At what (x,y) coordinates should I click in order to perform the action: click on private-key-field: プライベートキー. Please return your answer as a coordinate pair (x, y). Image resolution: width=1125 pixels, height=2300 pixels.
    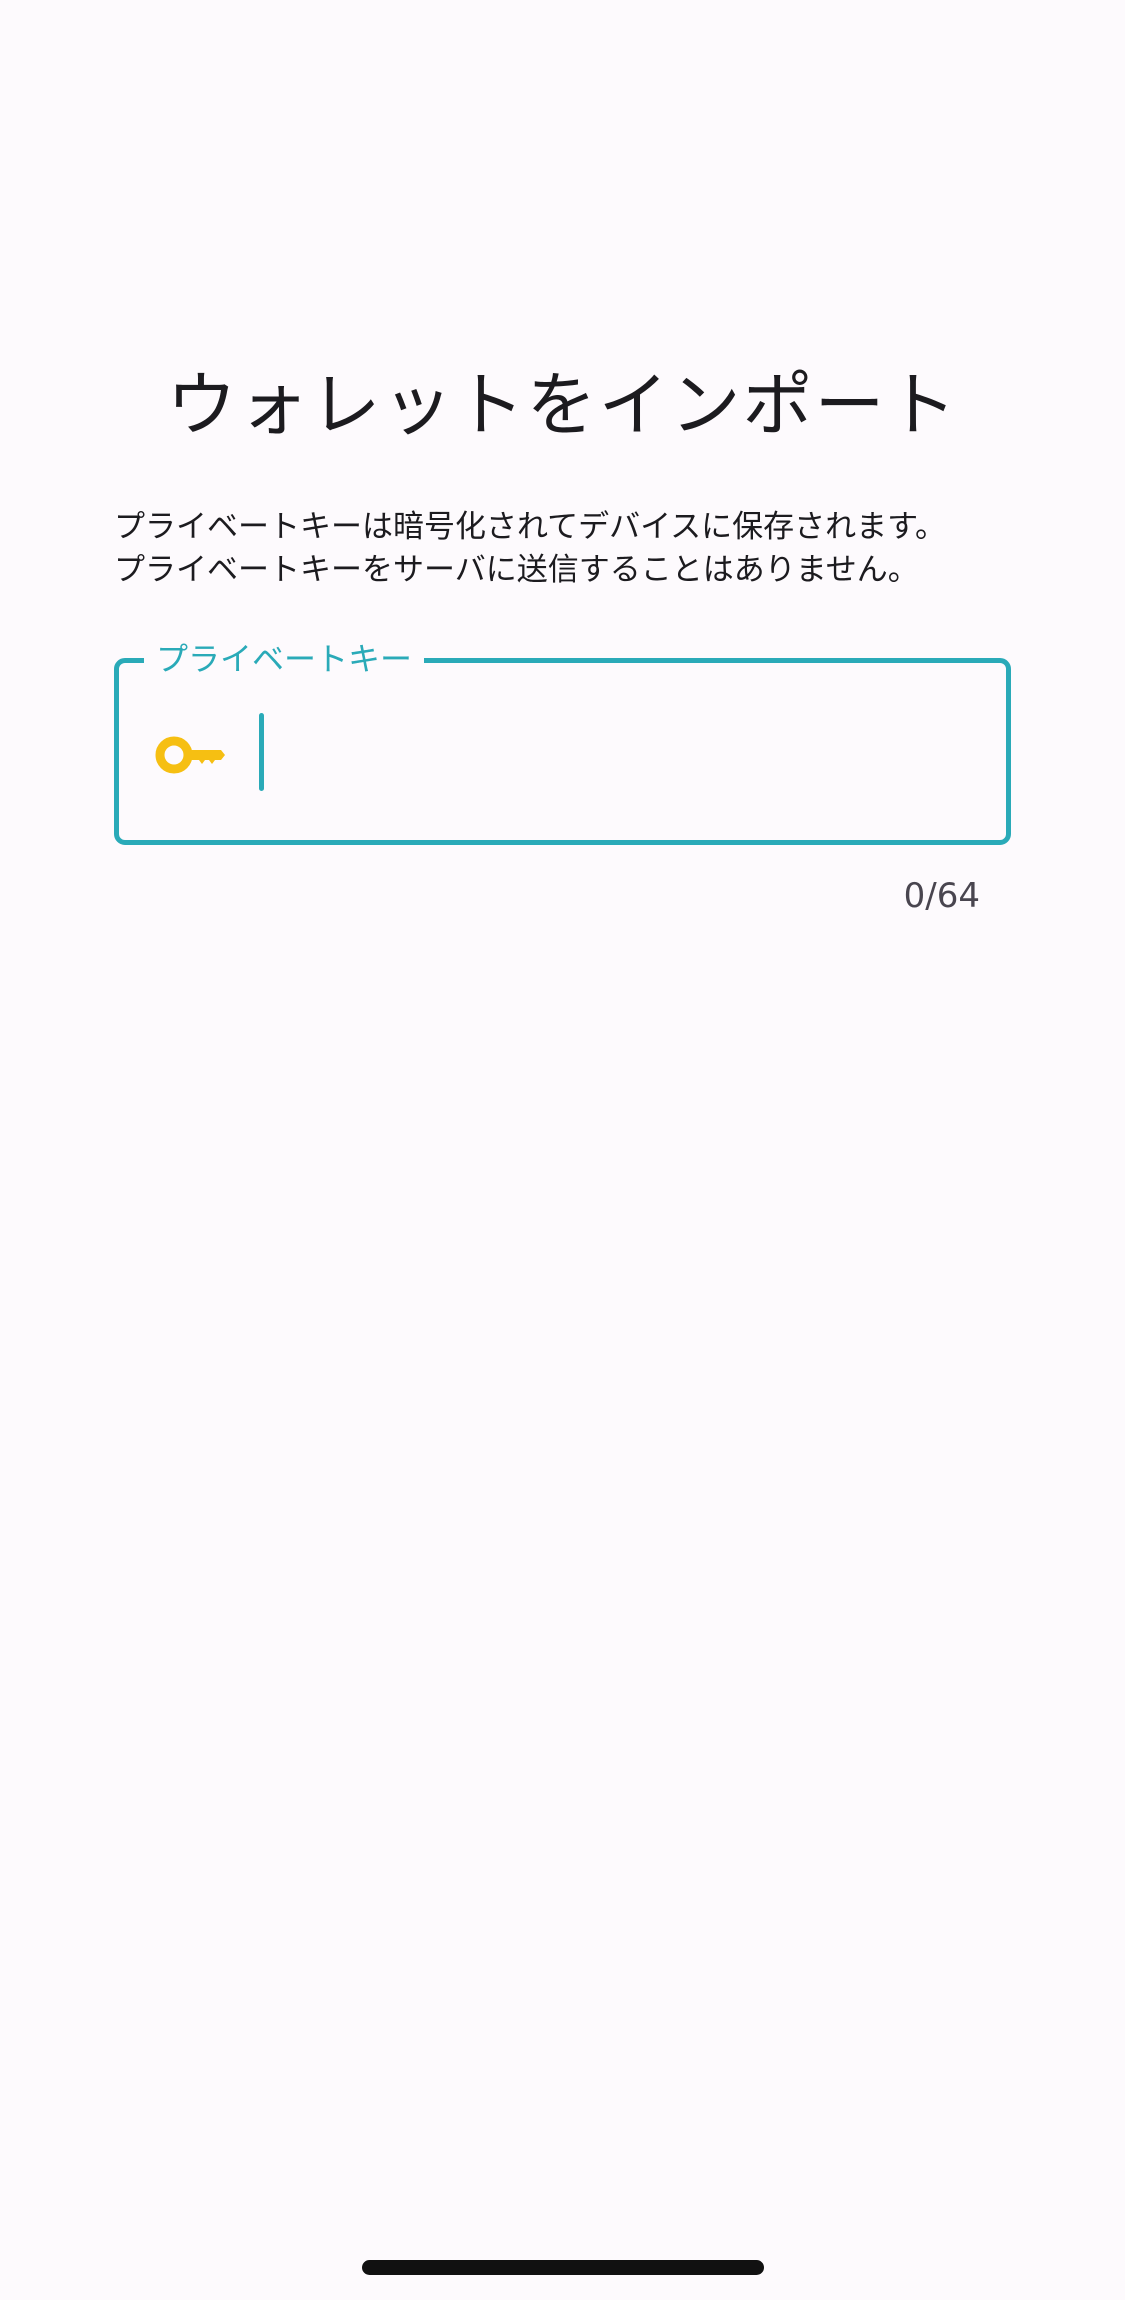
    Looking at the image, I should click on (562, 740).